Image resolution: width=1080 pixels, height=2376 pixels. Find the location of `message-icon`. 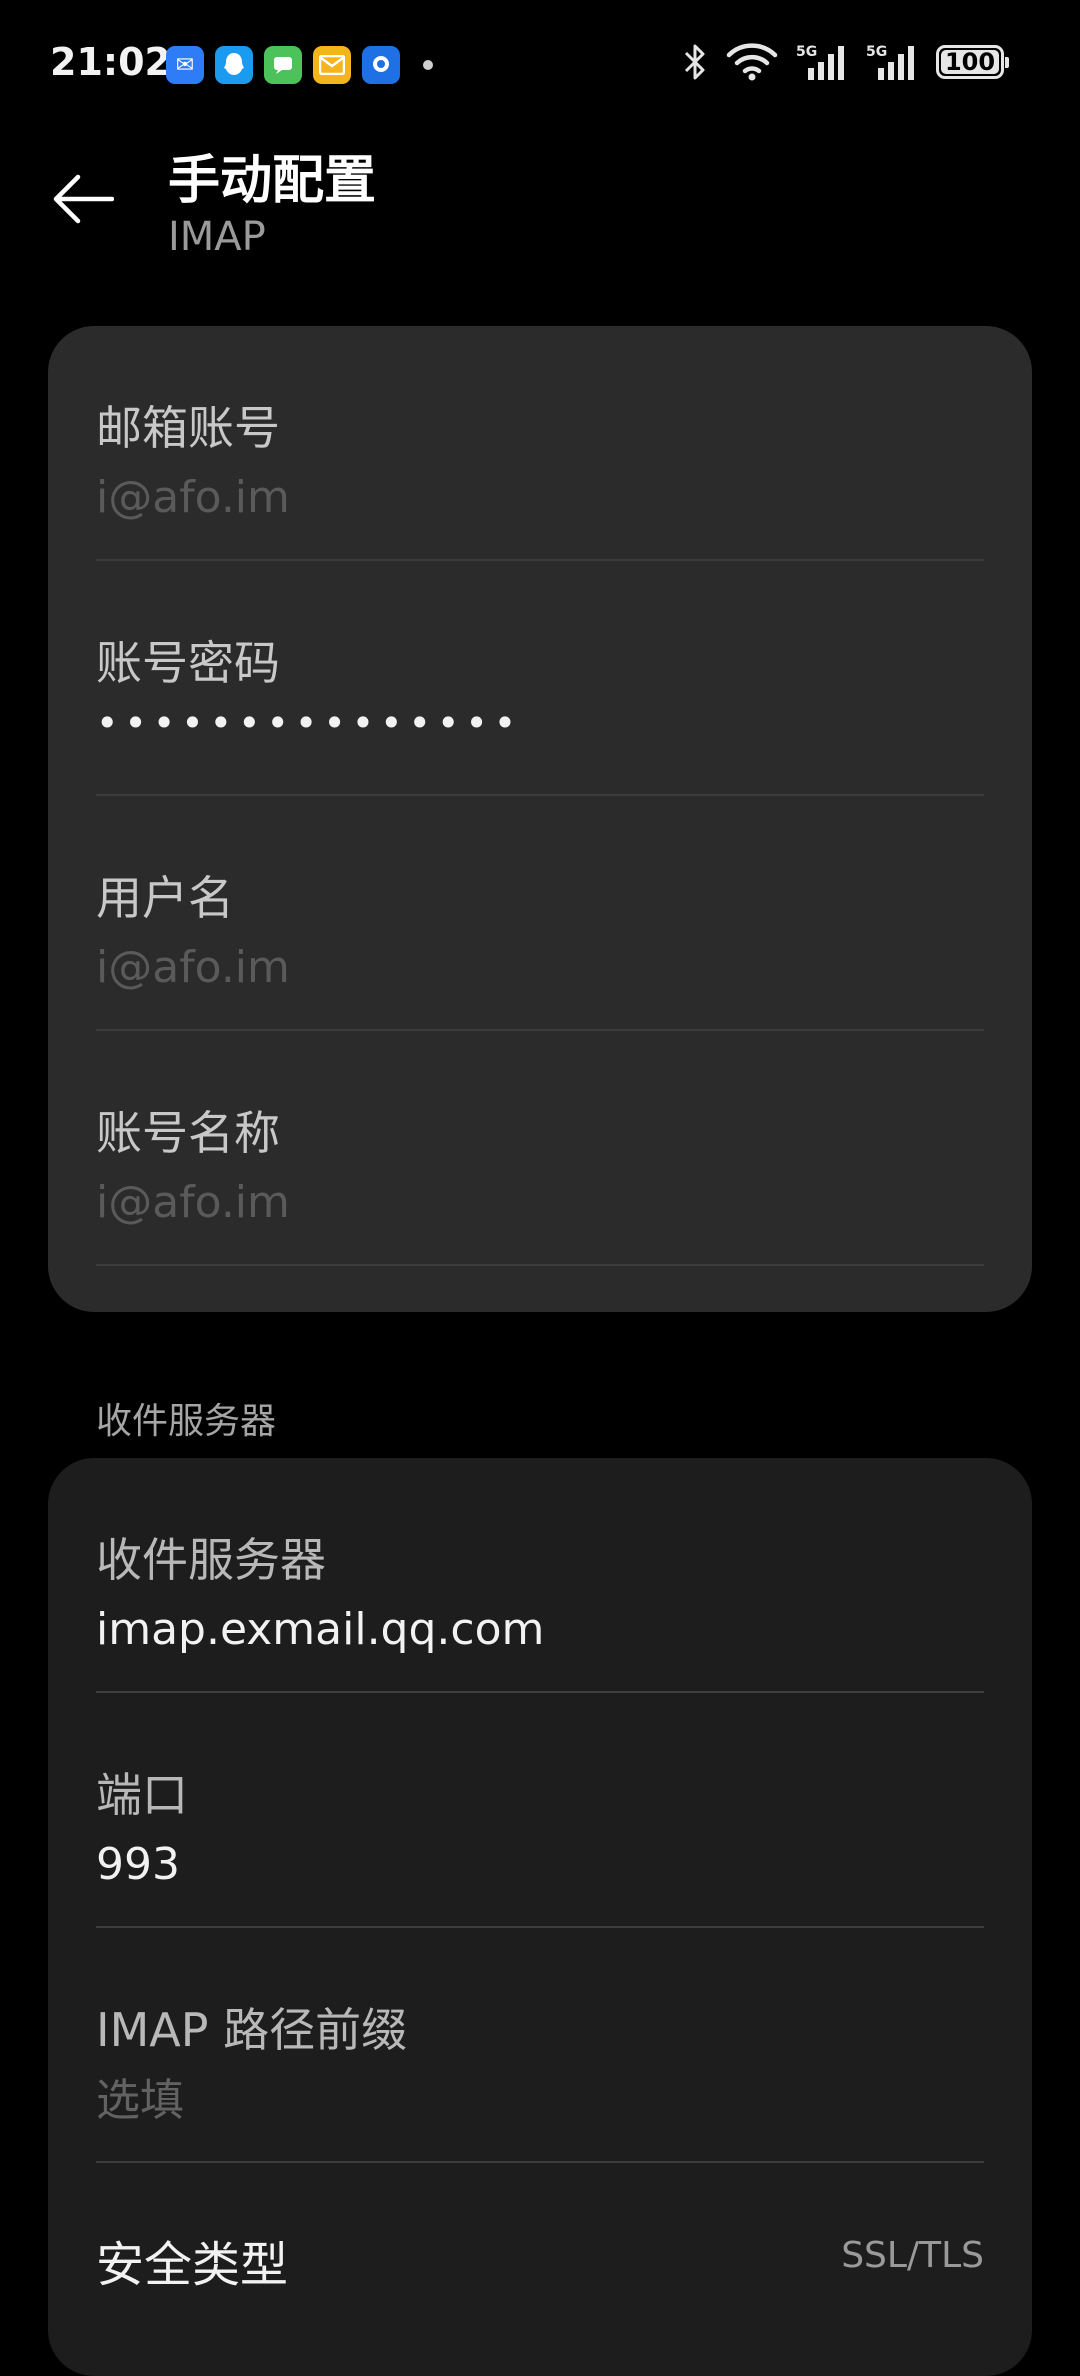

message-icon is located at coordinates (283, 65).